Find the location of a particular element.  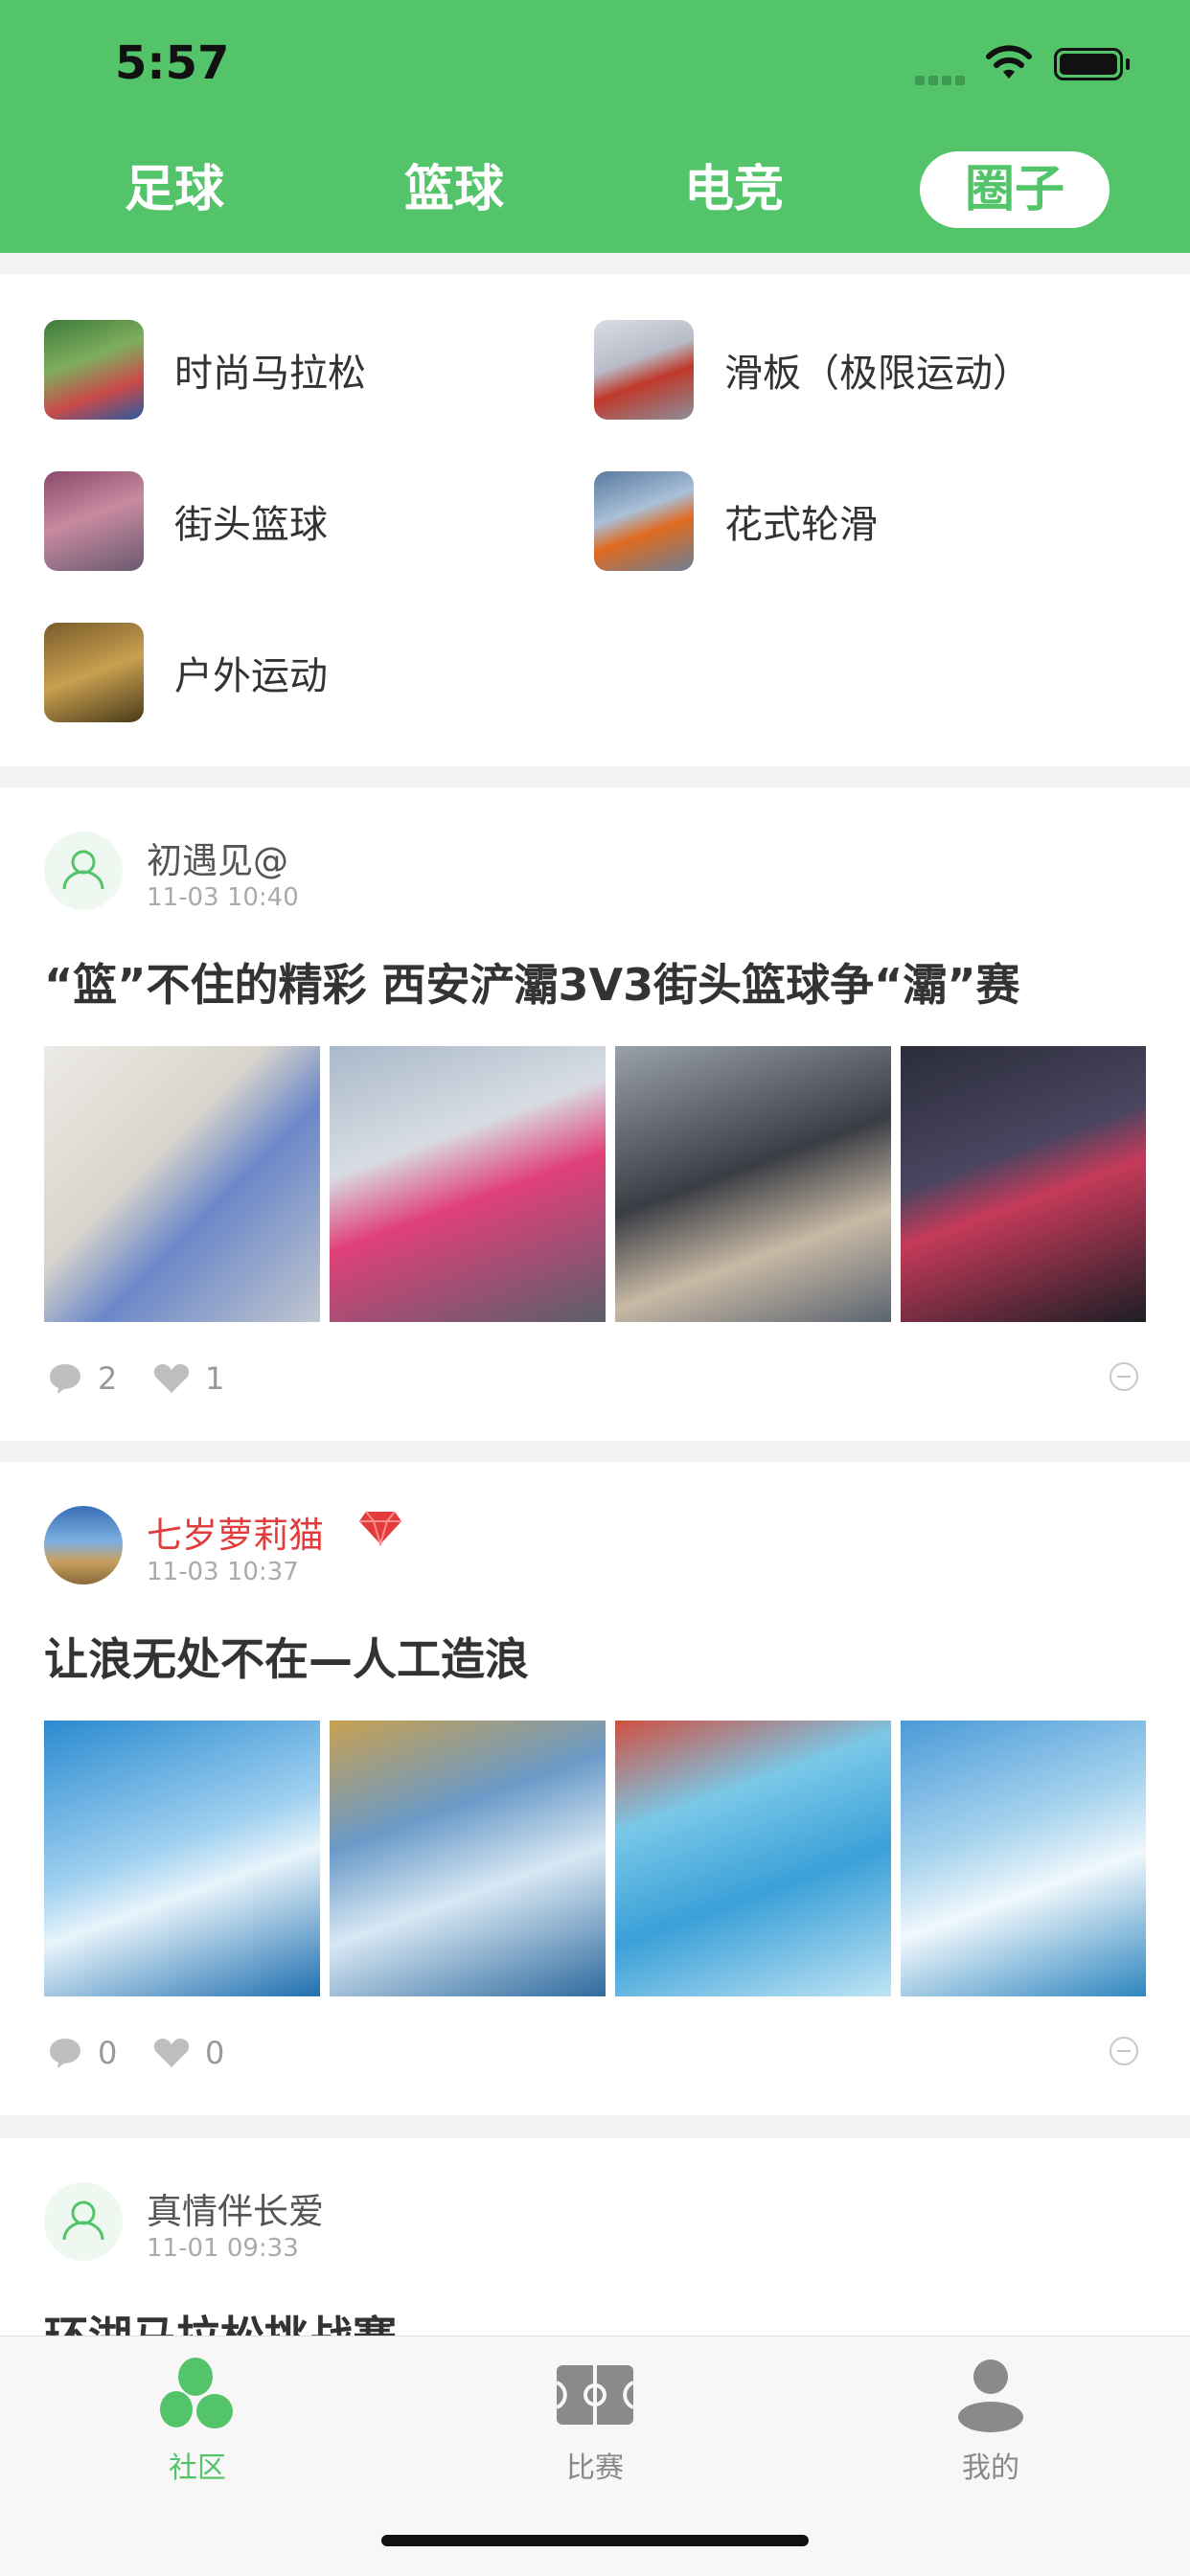

tab-label: 比赛 is located at coordinates (595, 2468).